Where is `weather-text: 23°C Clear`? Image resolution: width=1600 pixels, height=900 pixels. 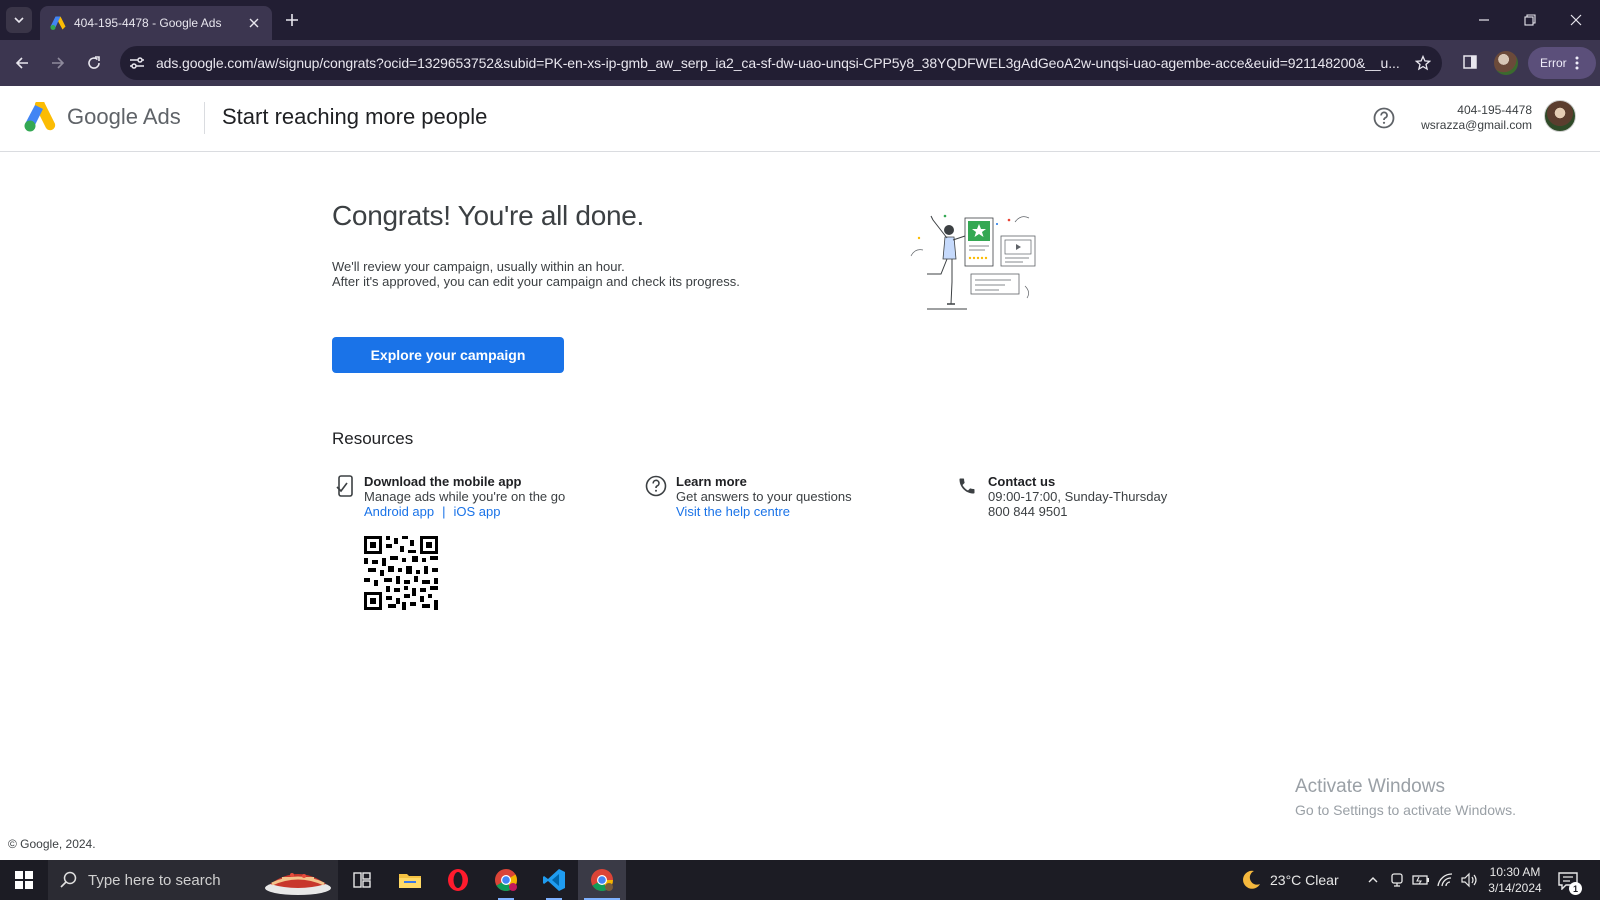 weather-text: 23°C Clear is located at coordinates (1304, 880).